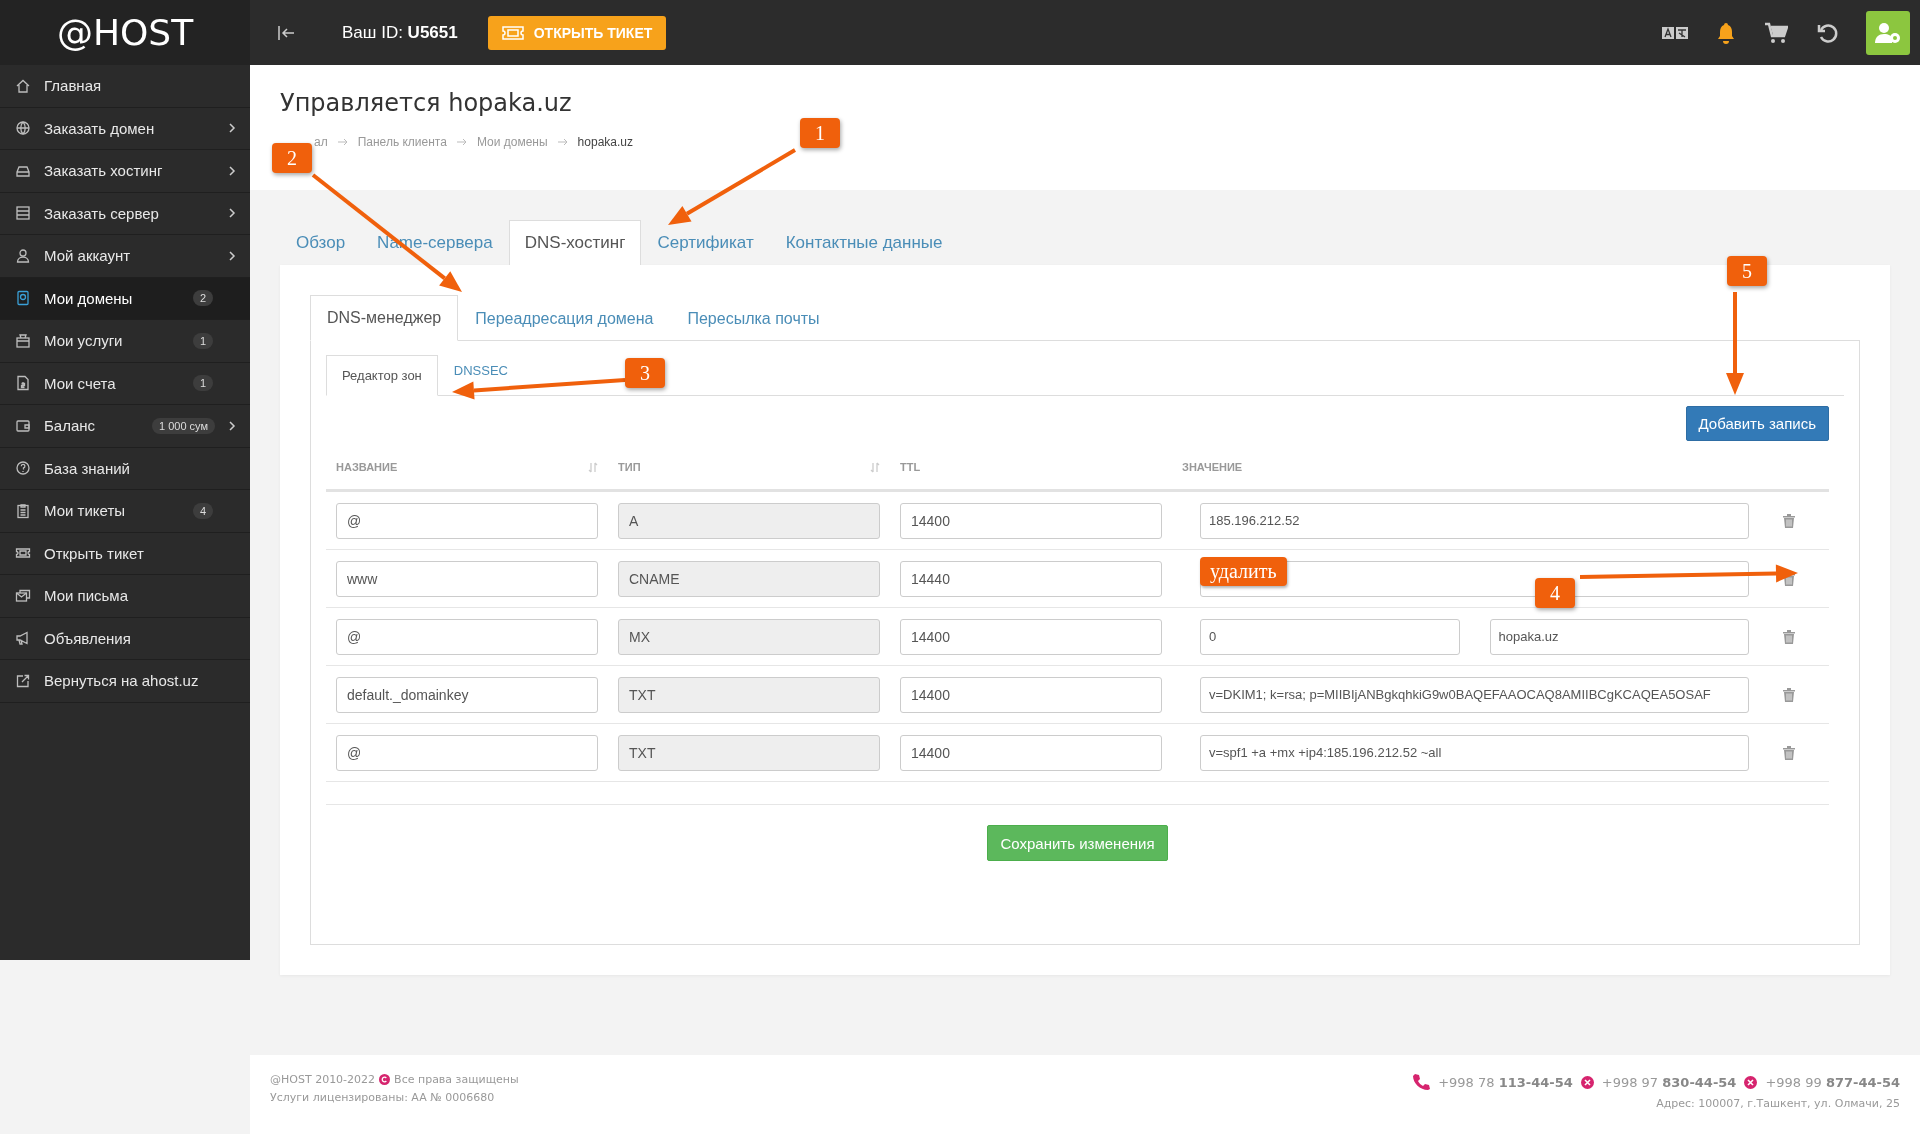 The width and height of the screenshot is (1920, 1134). What do you see at coordinates (23, 425) in the screenshot?
I see `wallet-icon` at bounding box center [23, 425].